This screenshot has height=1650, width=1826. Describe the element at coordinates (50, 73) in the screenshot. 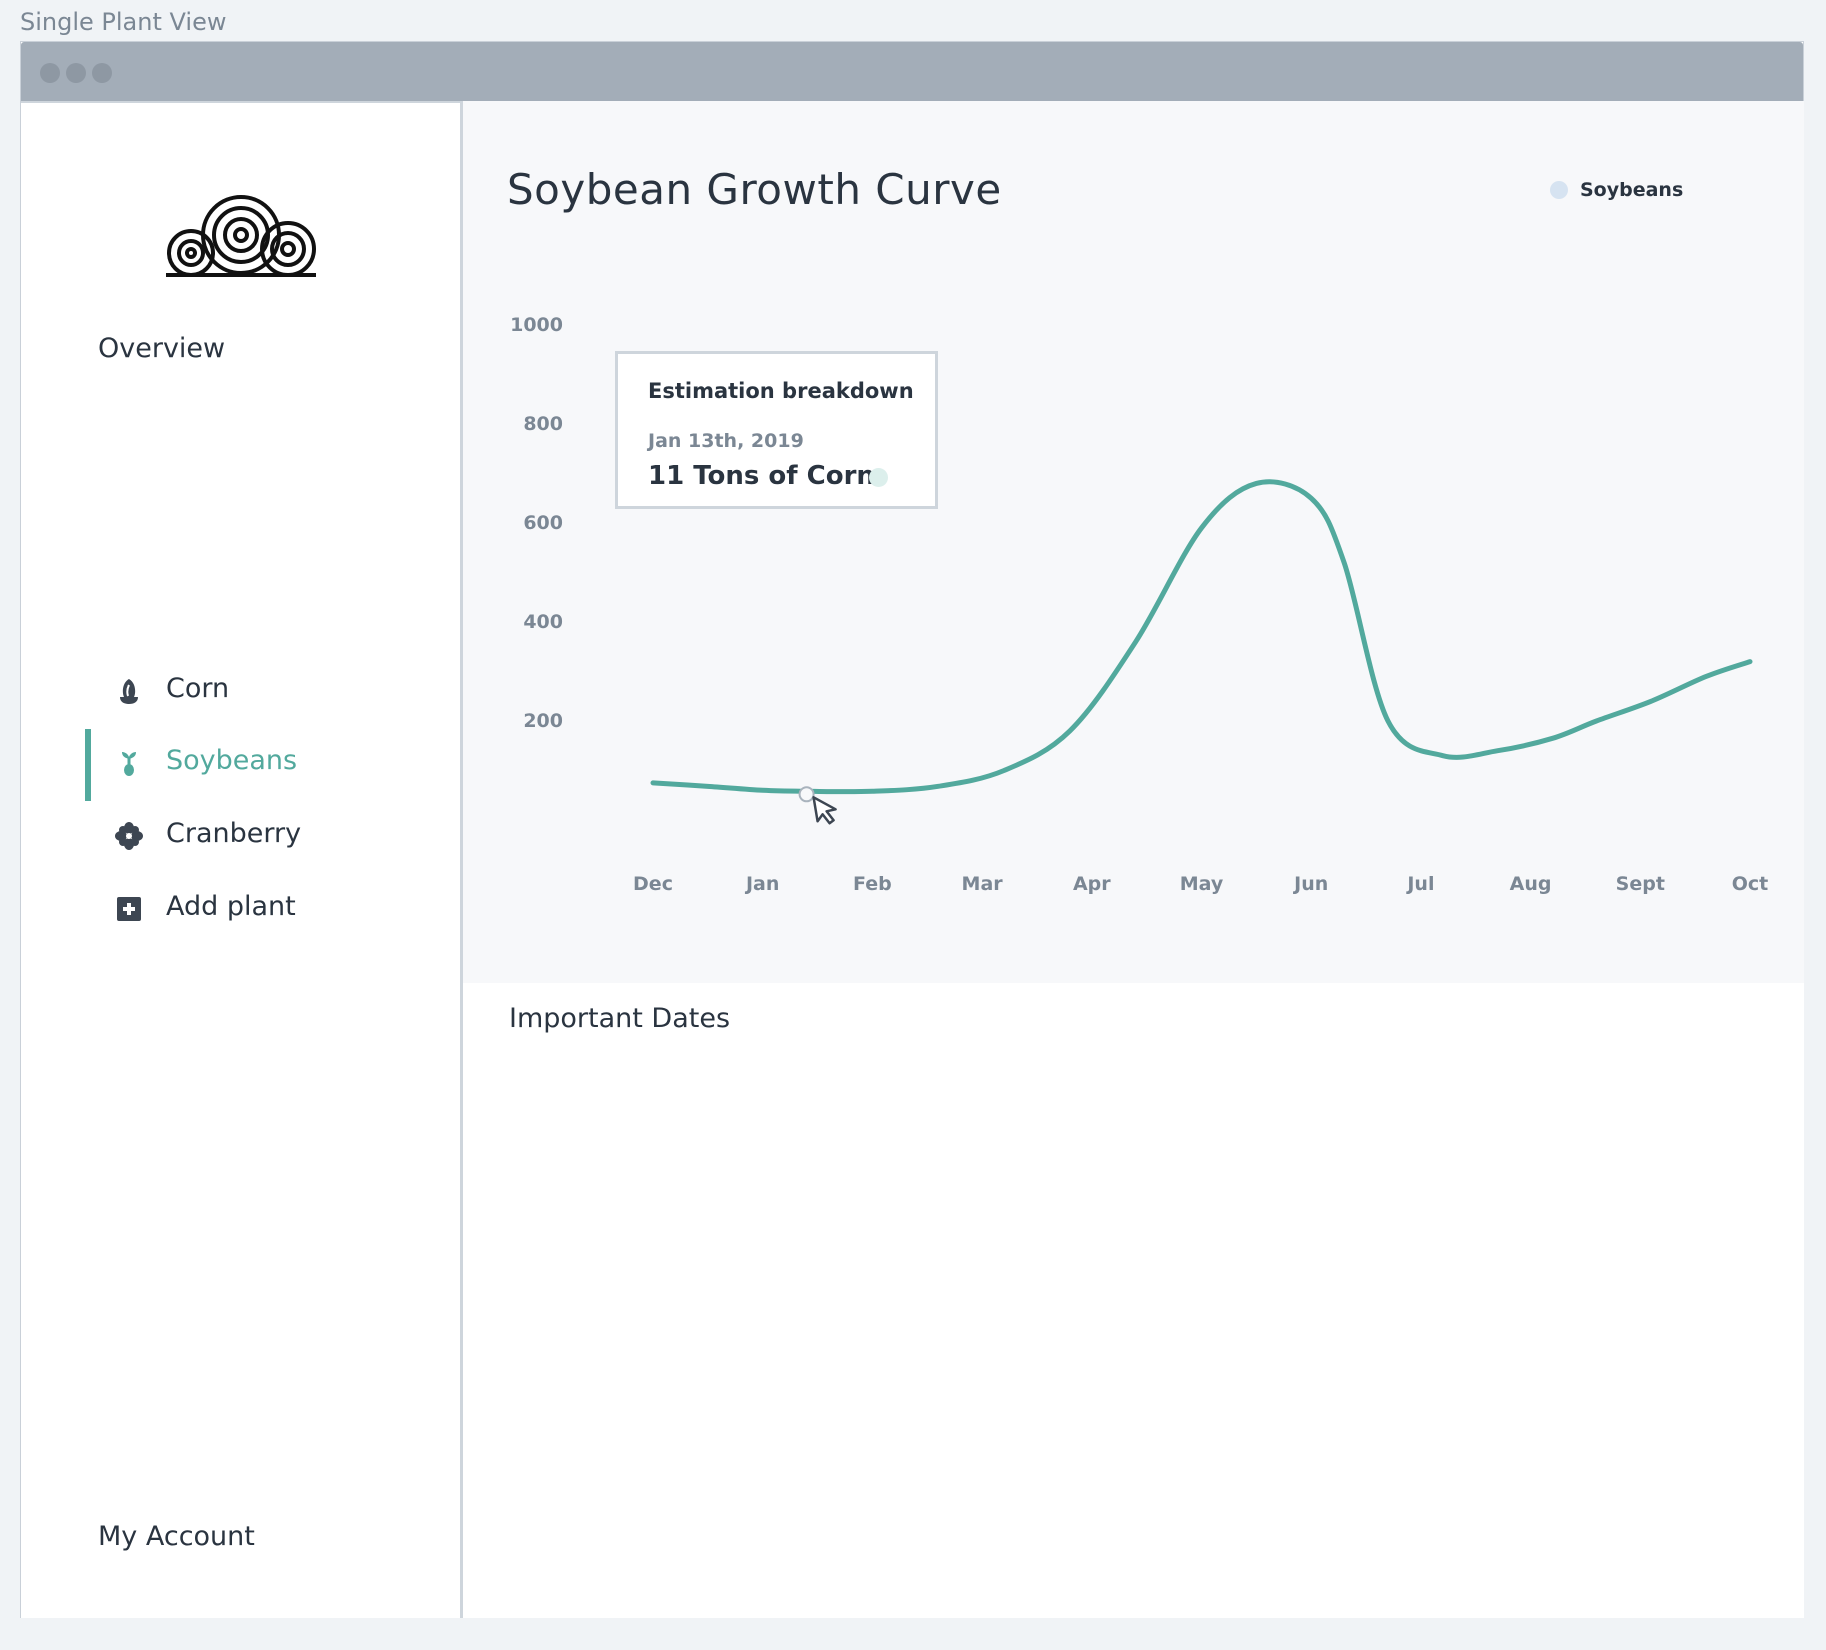

I see `window-close-button` at that location.